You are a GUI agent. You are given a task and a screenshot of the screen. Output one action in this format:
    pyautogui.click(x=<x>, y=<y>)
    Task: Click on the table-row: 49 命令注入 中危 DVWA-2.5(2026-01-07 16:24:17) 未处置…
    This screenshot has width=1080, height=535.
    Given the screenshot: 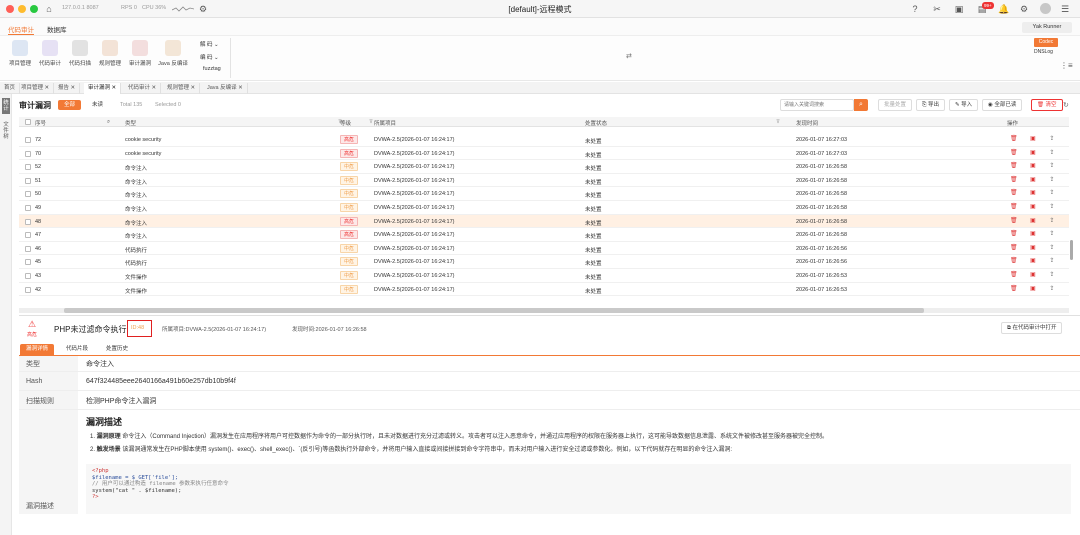 What is the action you would take?
    pyautogui.click(x=544, y=208)
    